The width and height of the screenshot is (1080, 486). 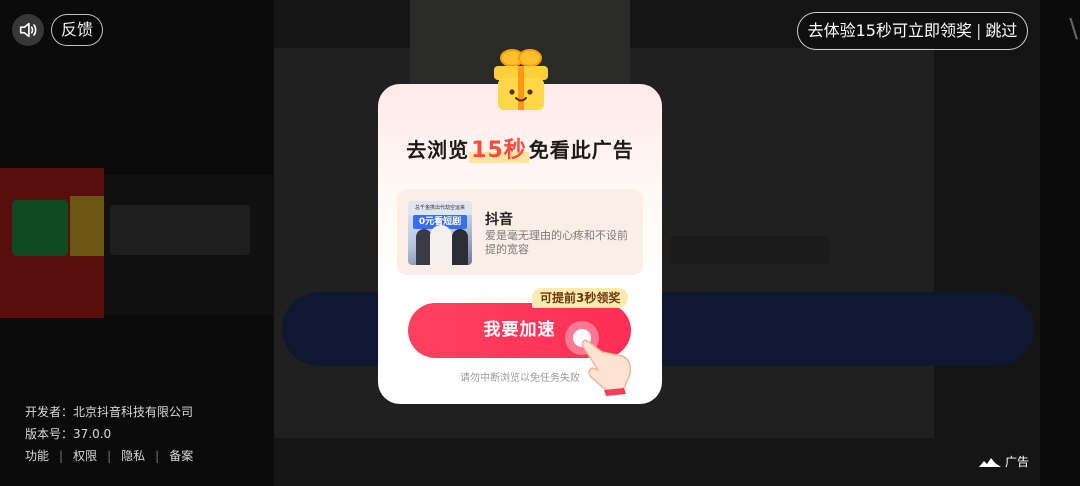 What do you see at coordinates (520, 378) in the screenshot?
I see `warning-text: 请勿中断浏览以免任务失败` at bounding box center [520, 378].